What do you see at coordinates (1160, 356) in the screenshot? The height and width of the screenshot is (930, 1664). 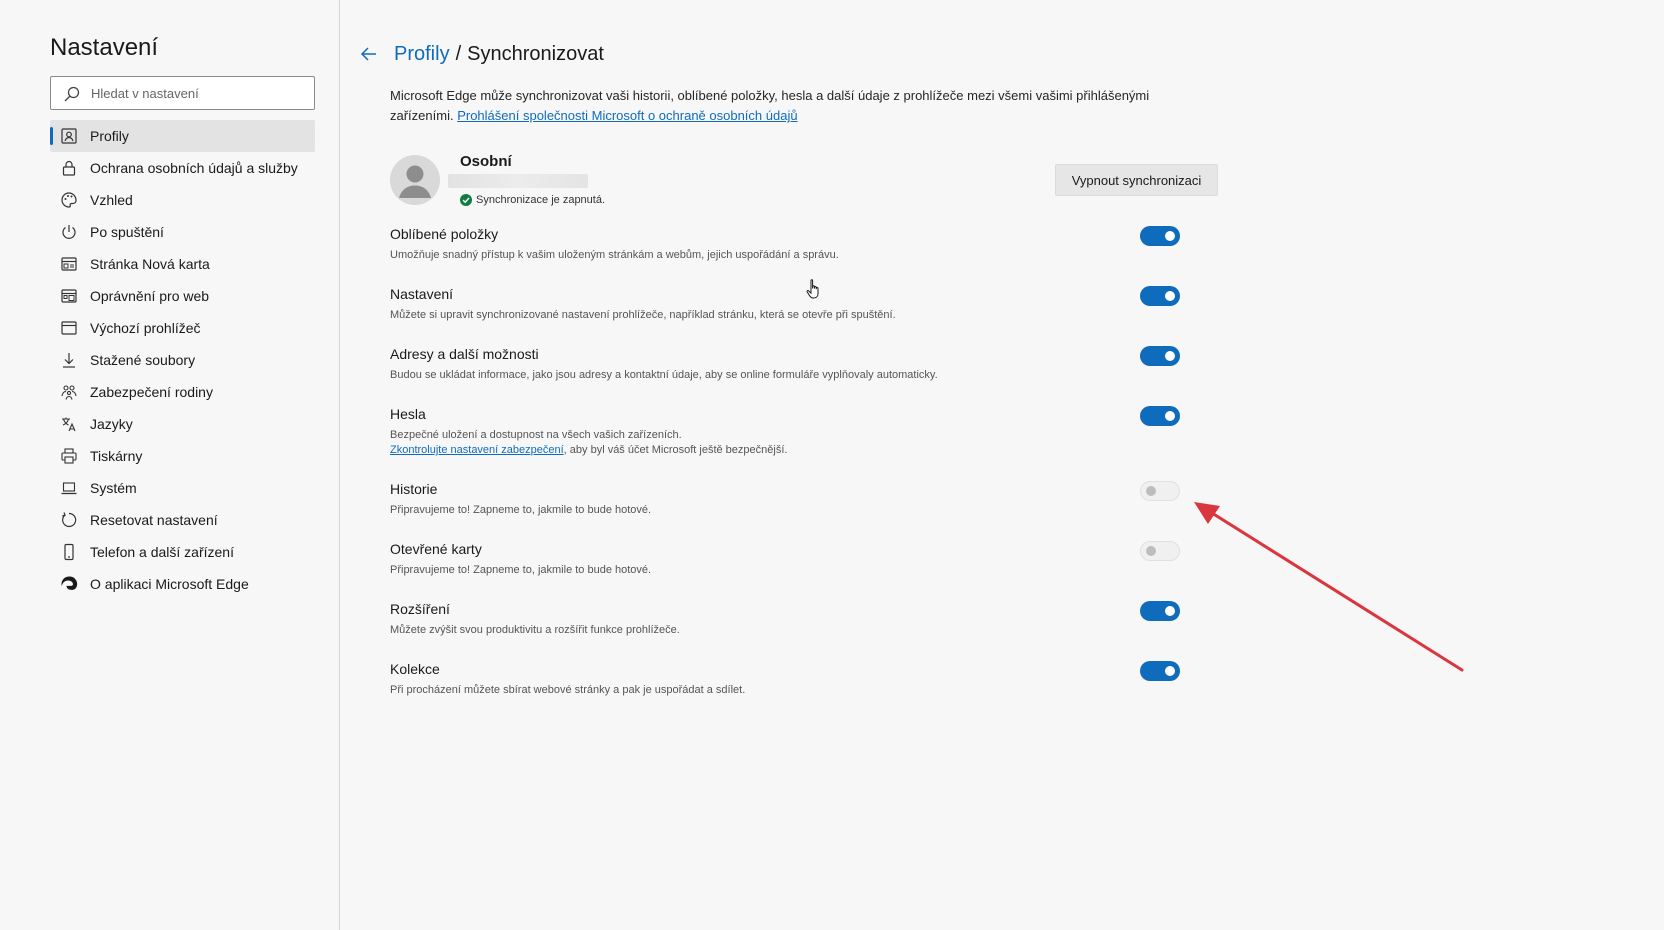 I see `toggle-addresses` at bounding box center [1160, 356].